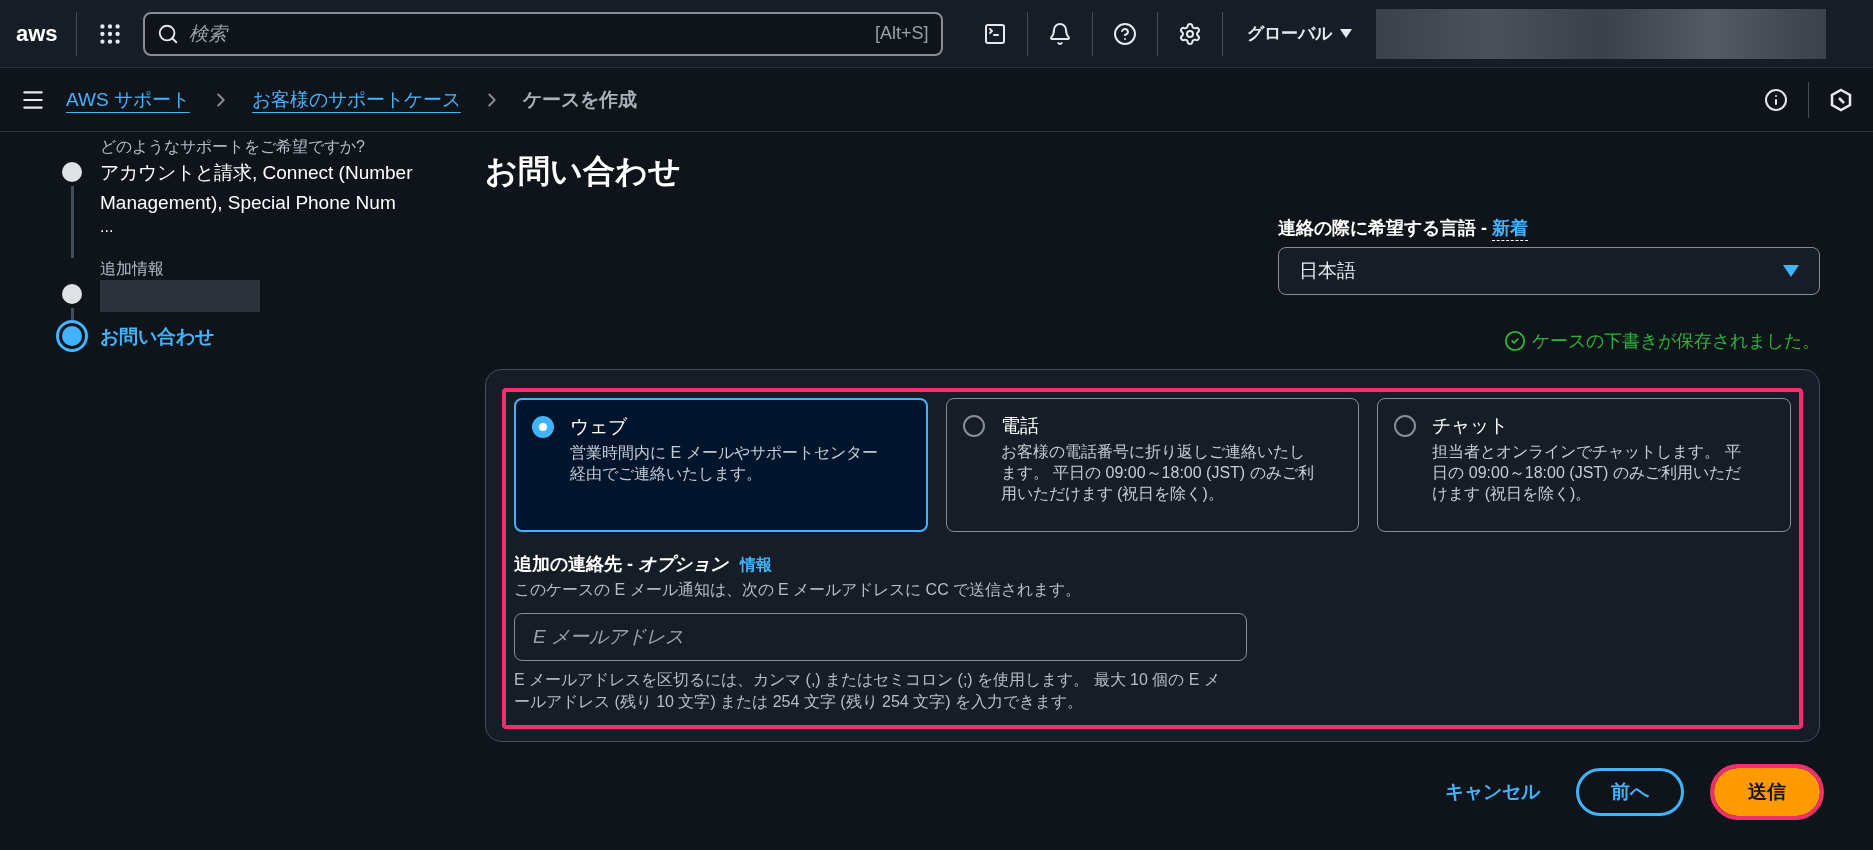  Describe the element at coordinates (356, 99) in the screenshot. I see `breadcrumb-link: お客様のサポートケース` at that location.